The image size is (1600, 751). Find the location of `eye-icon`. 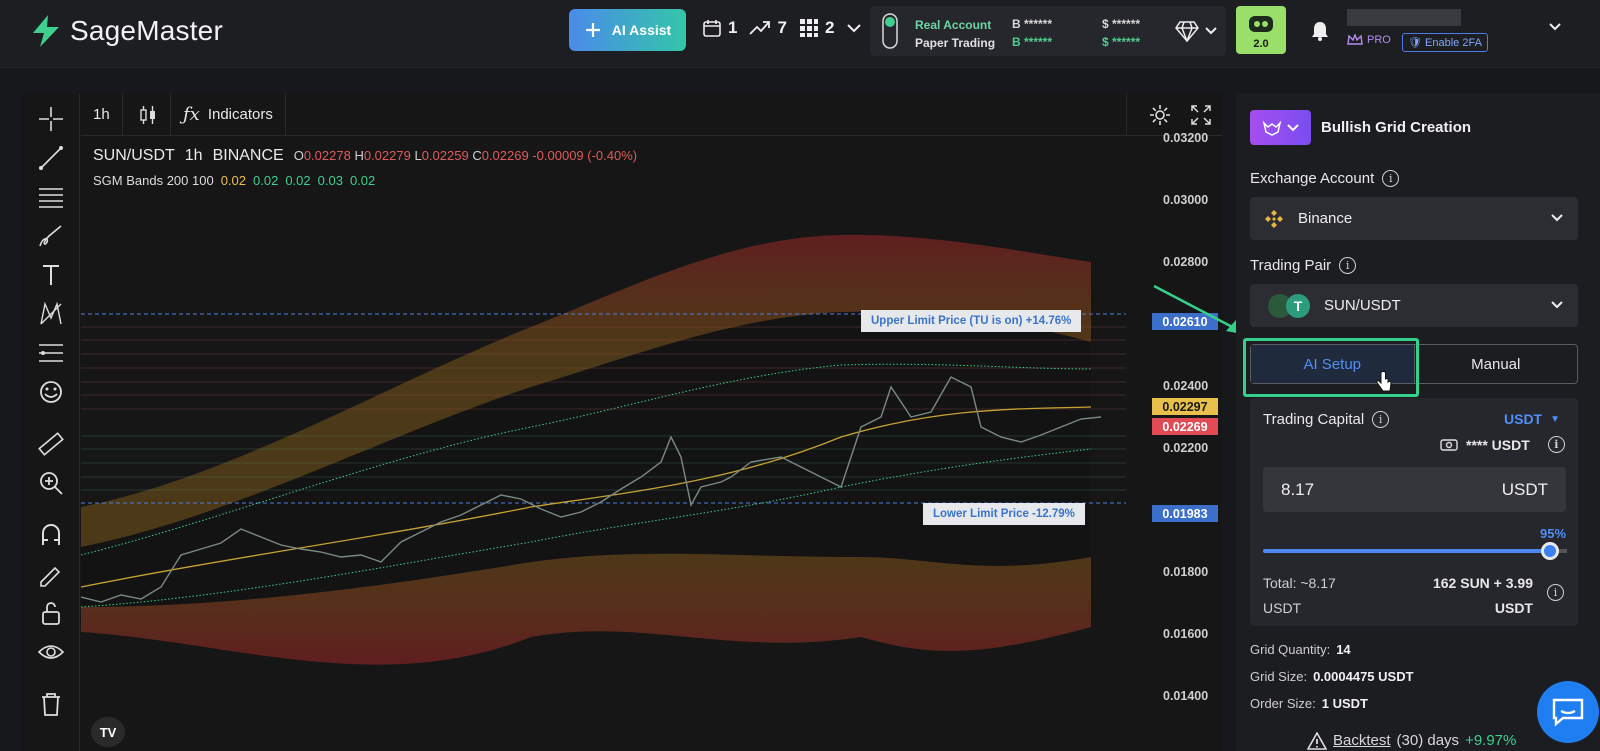

eye-icon is located at coordinates (51, 652).